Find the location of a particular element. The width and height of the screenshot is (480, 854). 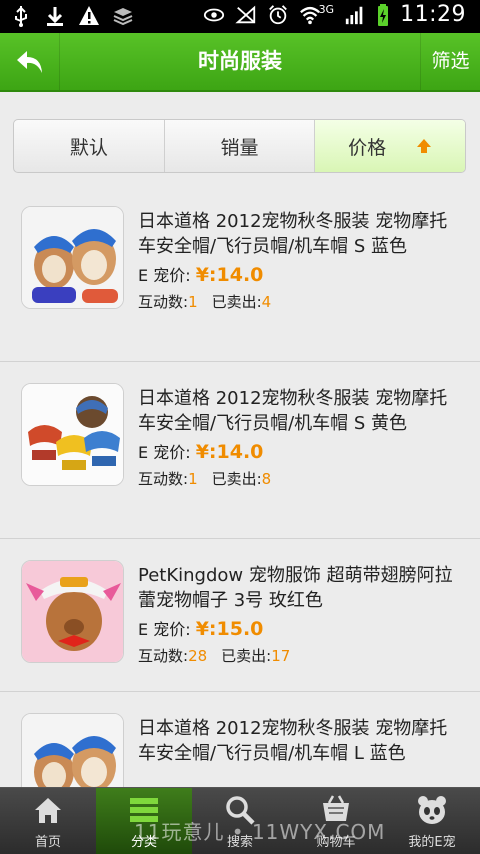

sort-tab-sales: 销量 is located at coordinates (240, 146).